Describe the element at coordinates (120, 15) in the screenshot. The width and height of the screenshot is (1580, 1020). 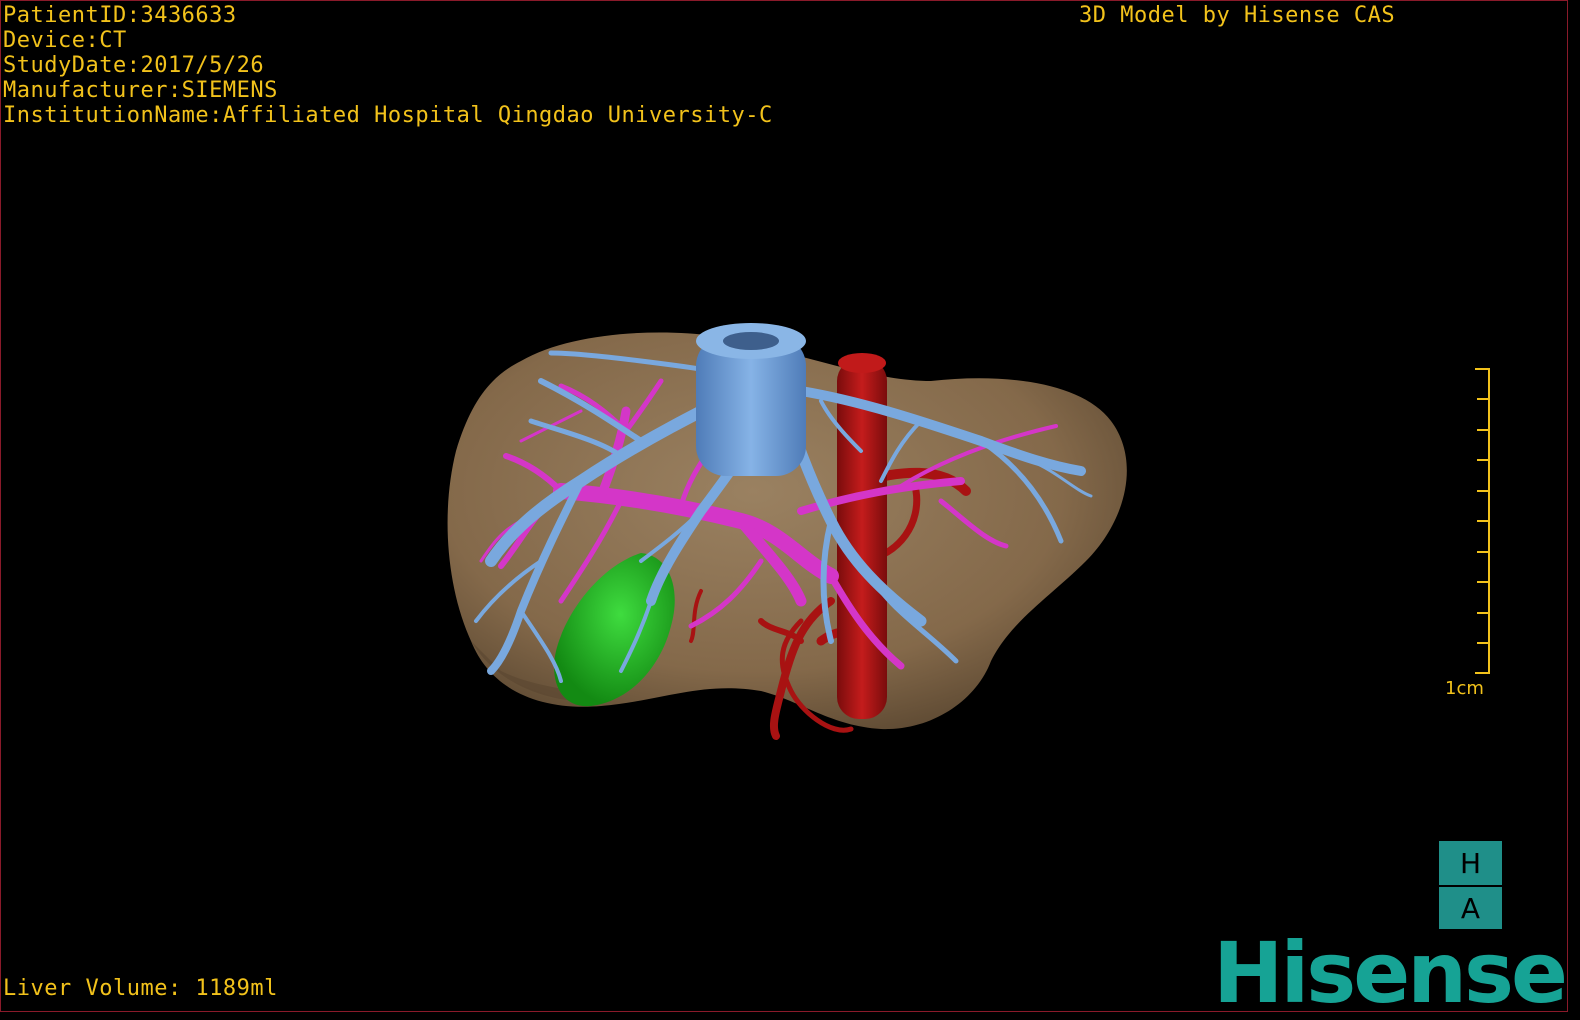
I see `patient-id-label: PatientID:3436633` at that location.